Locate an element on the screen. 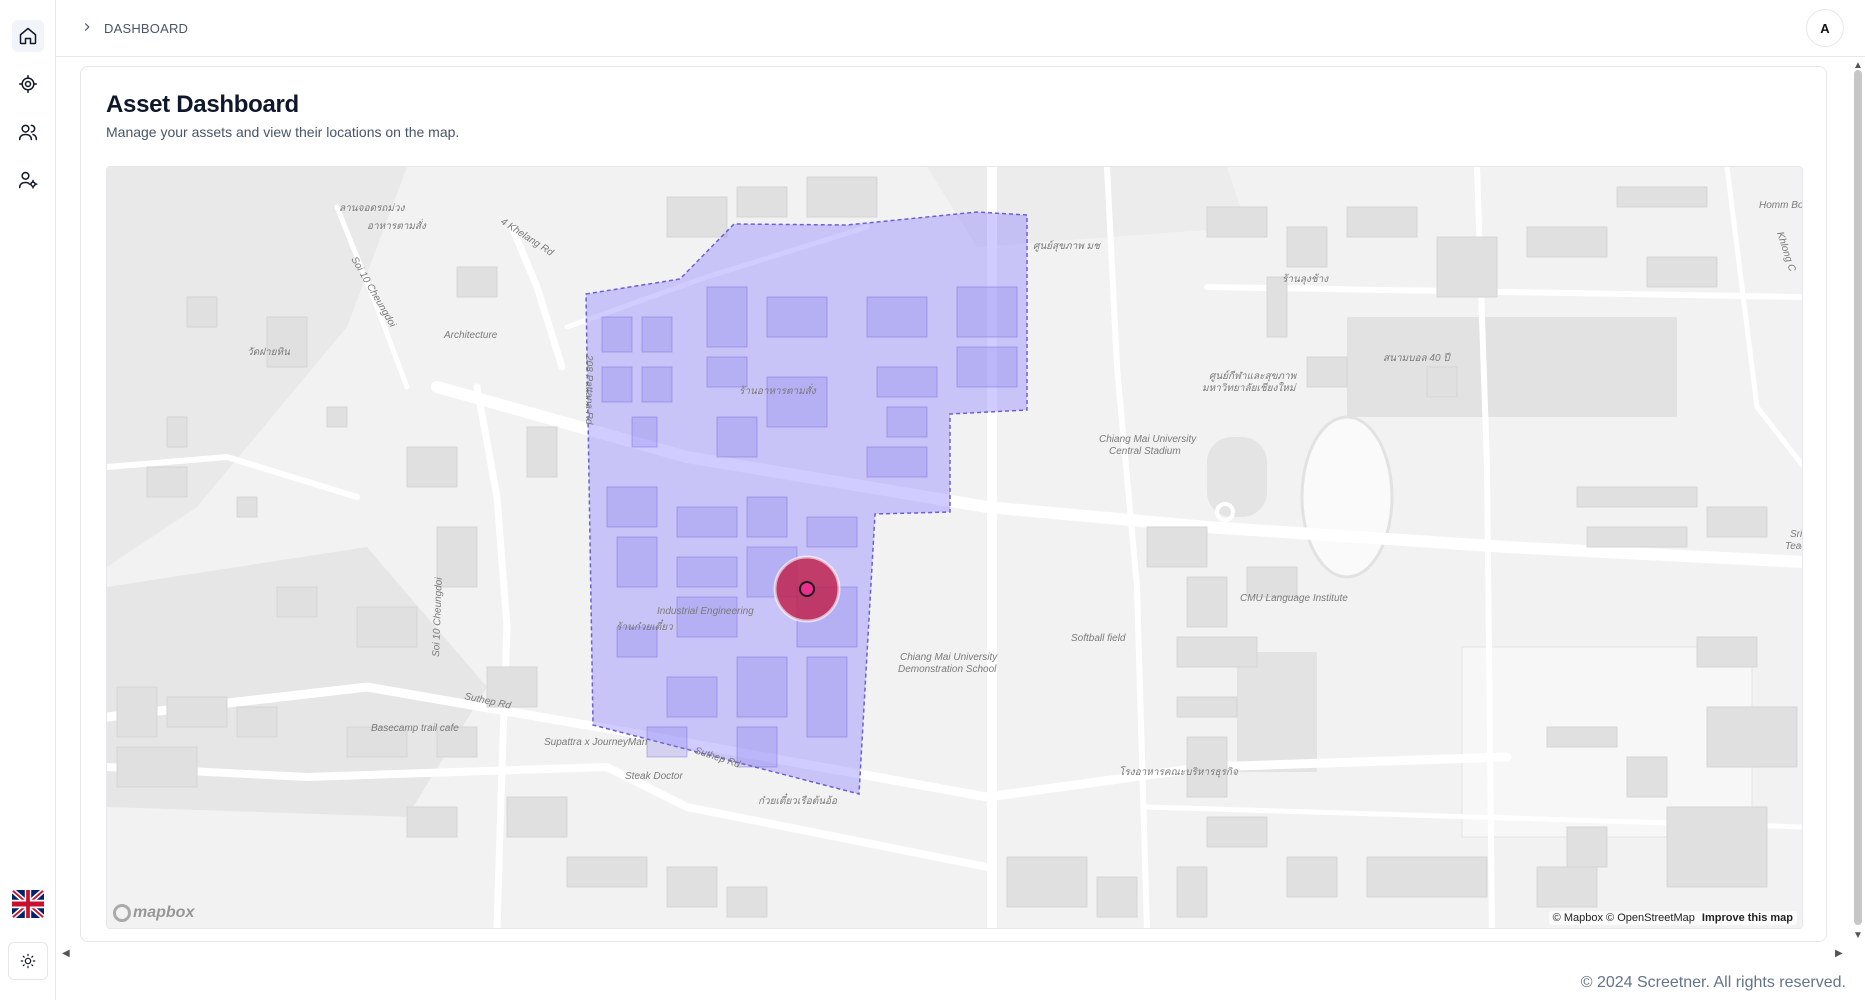 The height and width of the screenshot is (1000, 1865). sun-icon is located at coordinates (28, 961).